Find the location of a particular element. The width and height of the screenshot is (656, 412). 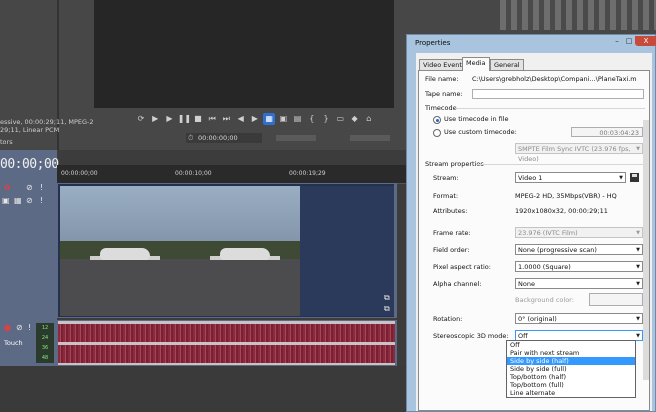

dropdown-option: Off is located at coordinates (571, 345).